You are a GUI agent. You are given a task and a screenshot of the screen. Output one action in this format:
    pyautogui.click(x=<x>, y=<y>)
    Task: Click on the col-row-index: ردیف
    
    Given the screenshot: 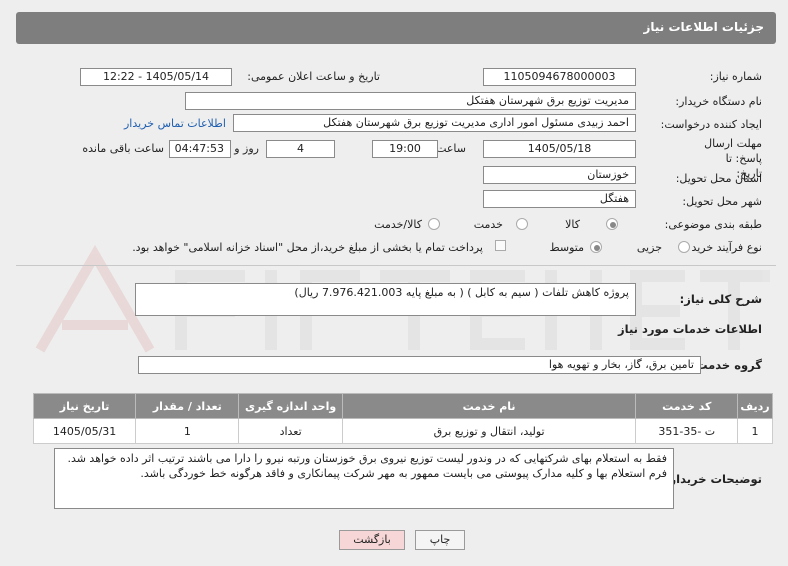 What is the action you would take?
    pyautogui.click(x=755, y=406)
    